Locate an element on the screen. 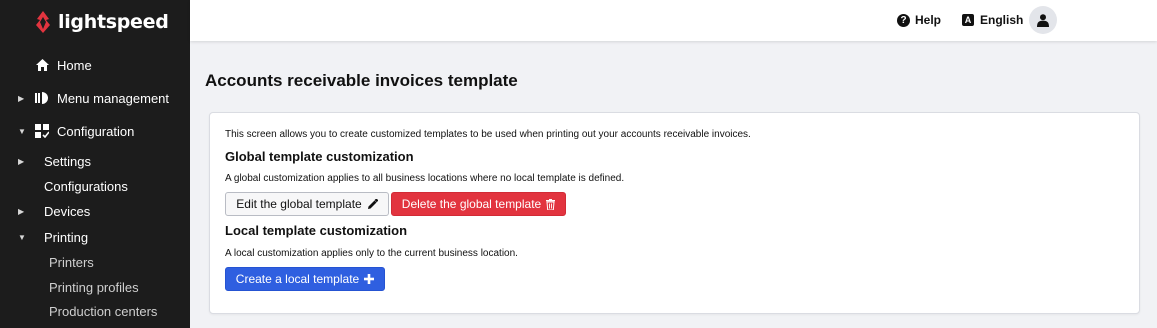  user-icon is located at coordinates (1043, 20).